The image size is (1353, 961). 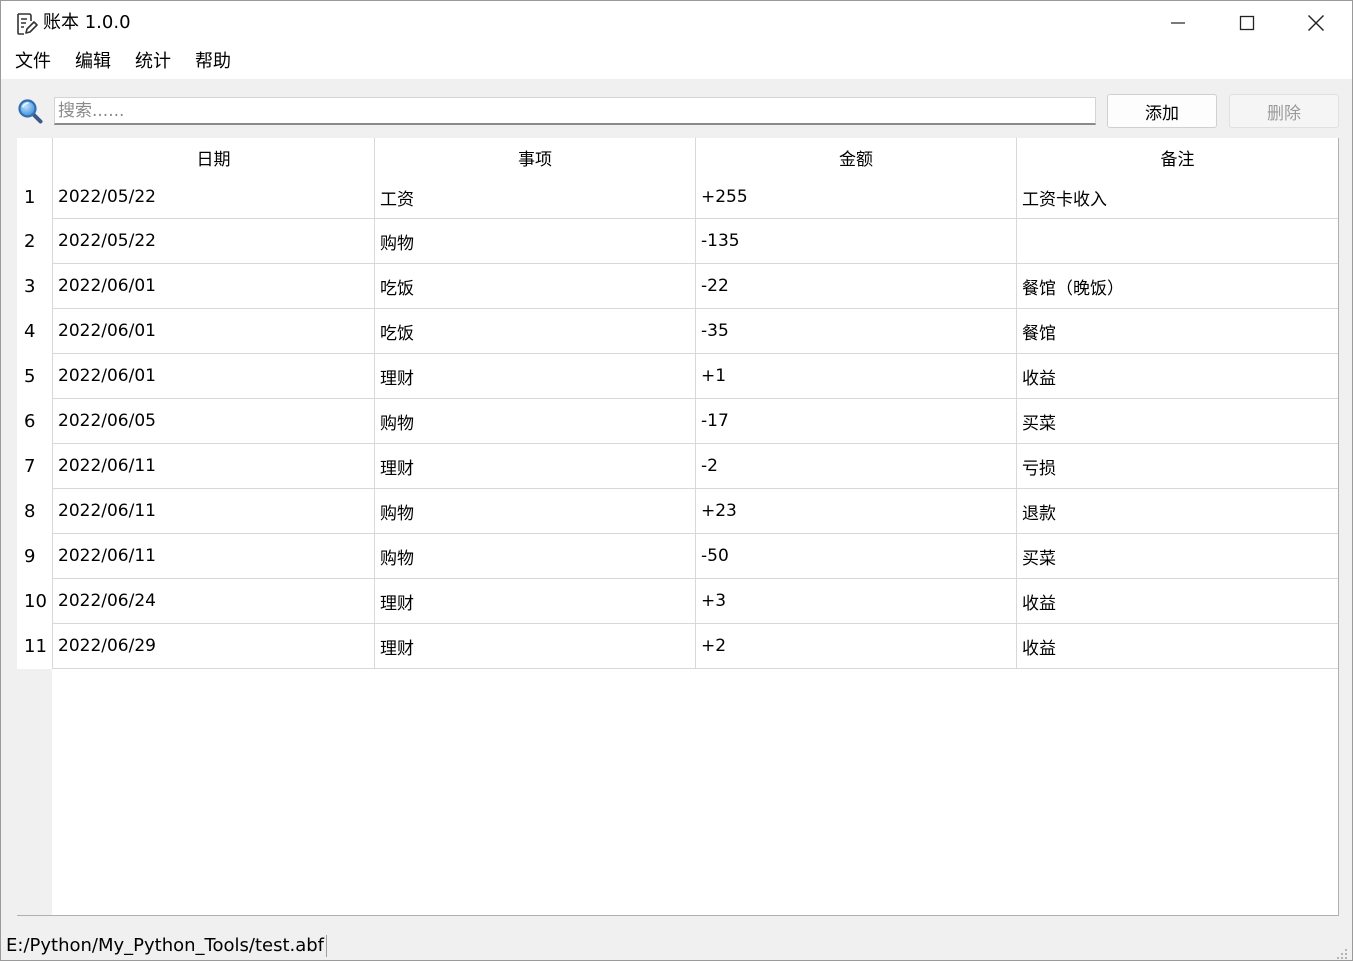 What do you see at coordinates (1177, 466) in the screenshot?
I see `cell-note: 亏损` at bounding box center [1177, 466].